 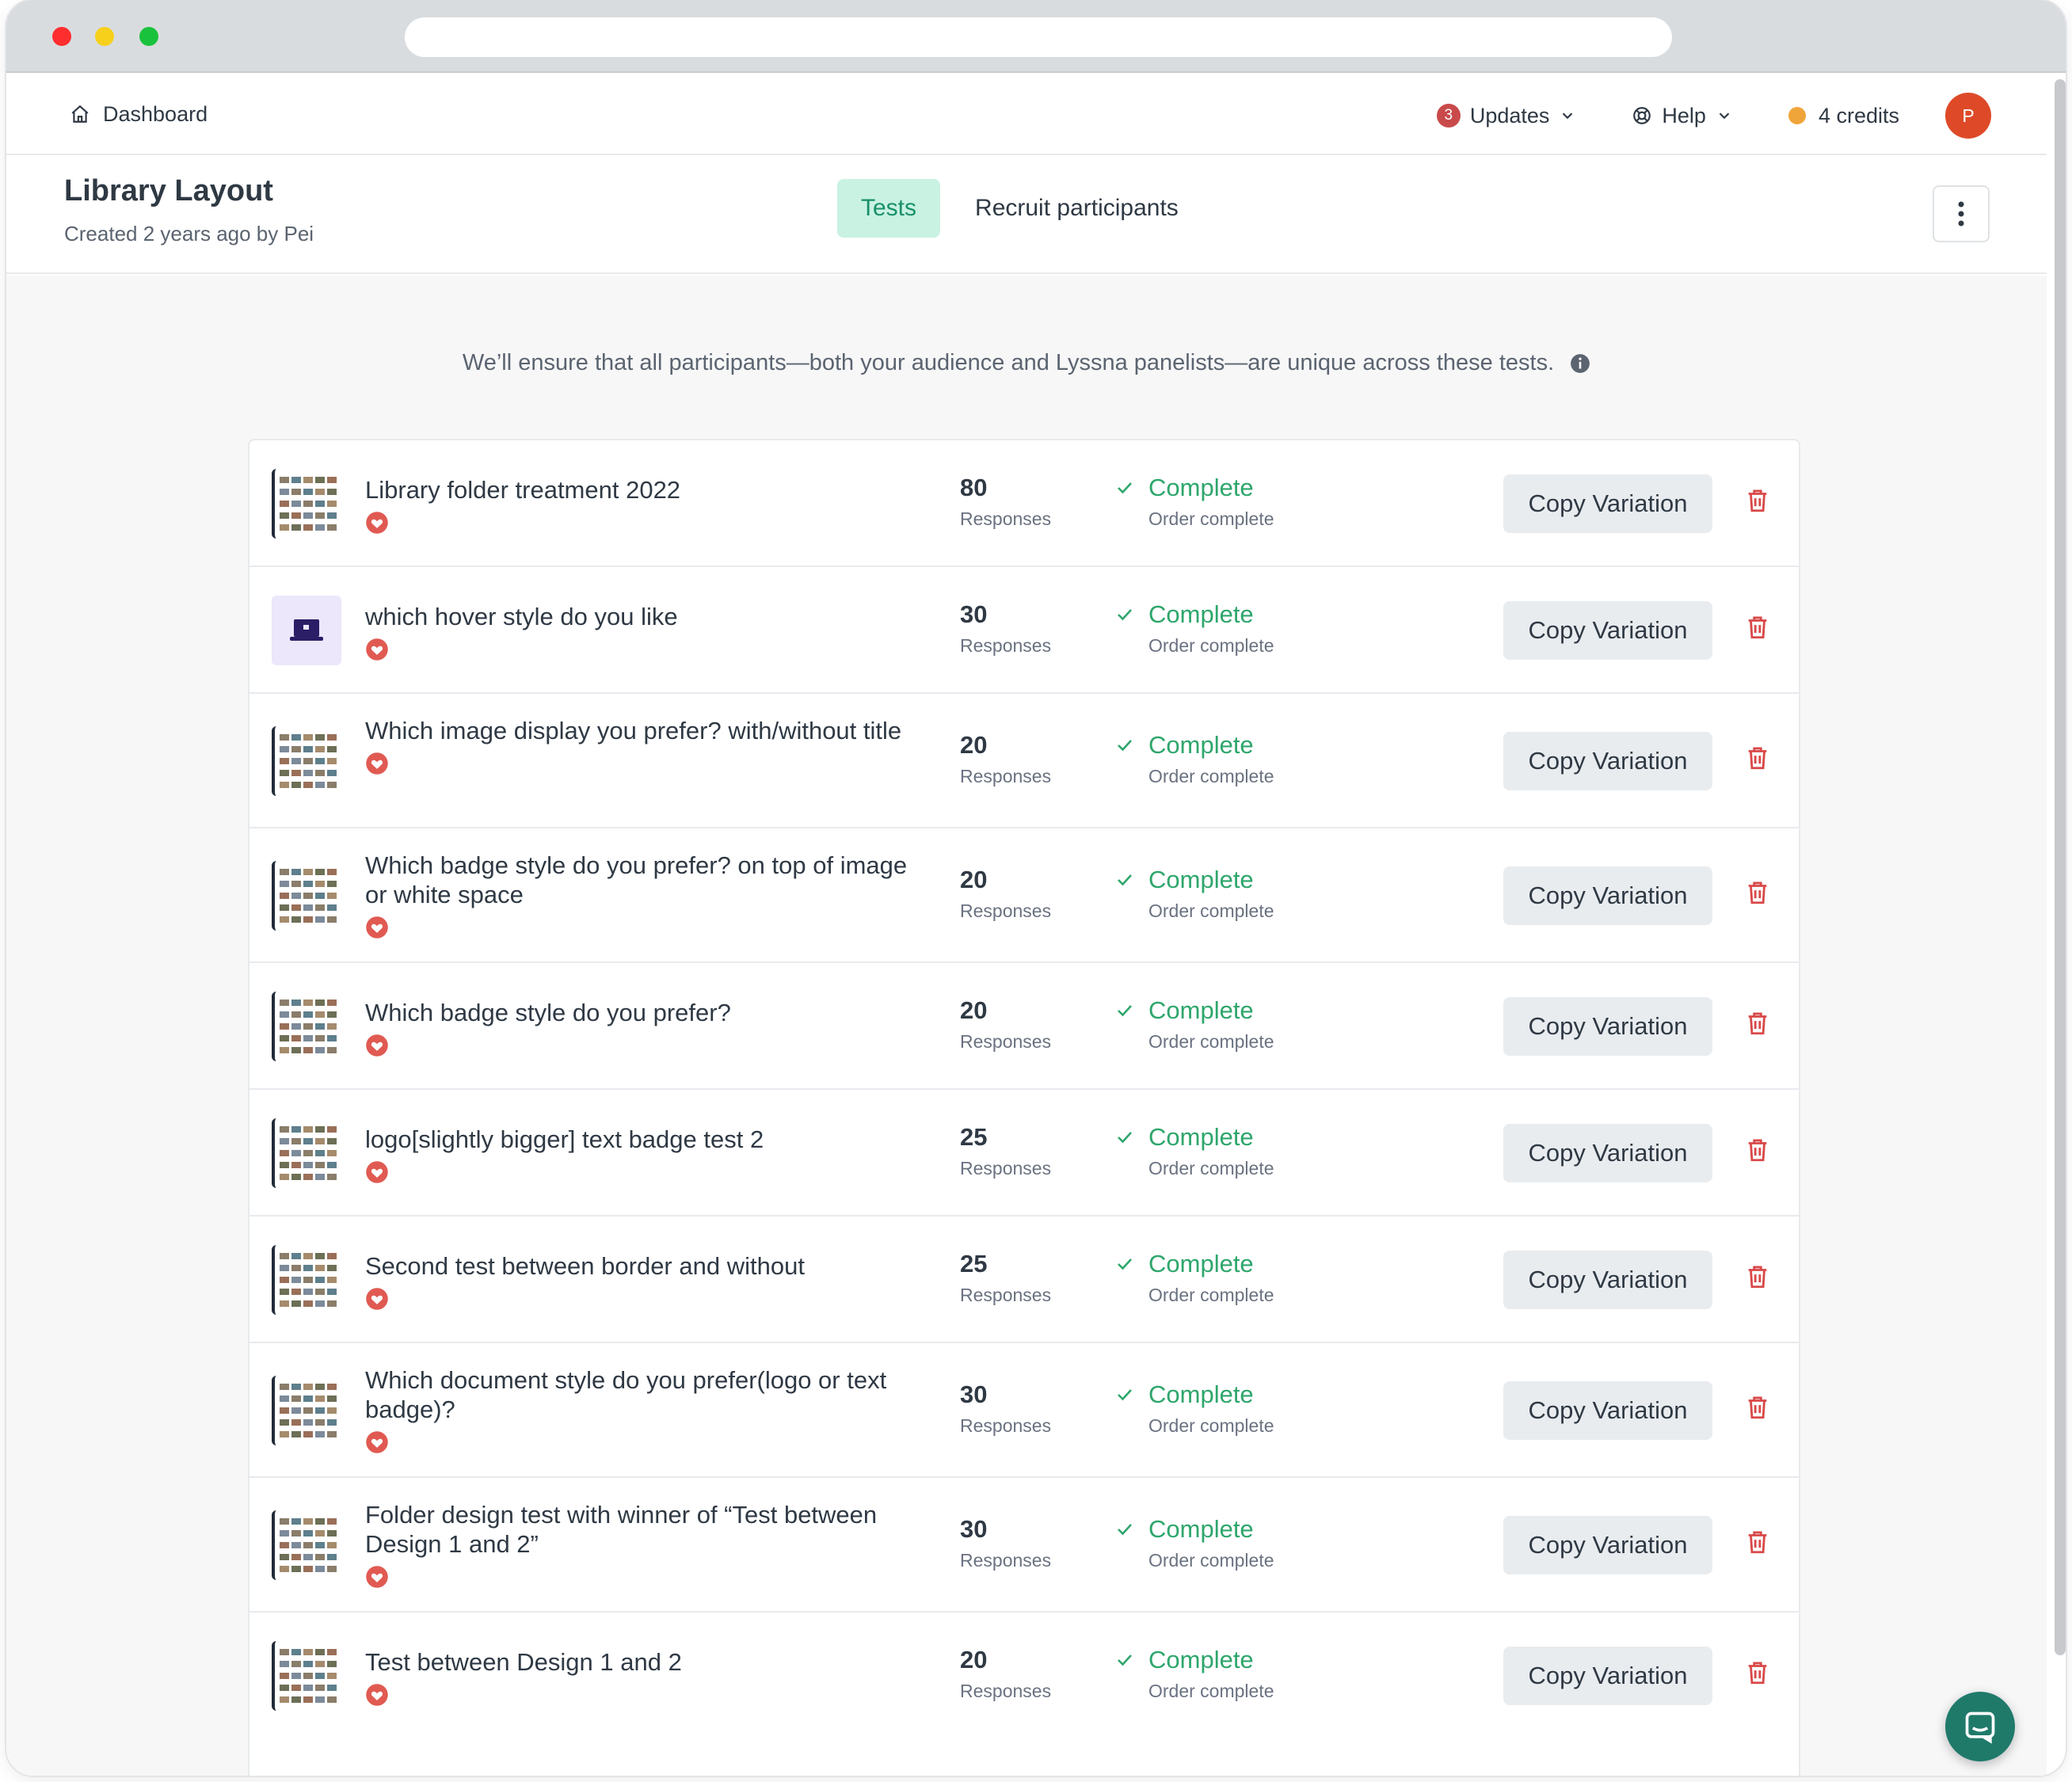 What do you see at coordinates (2060, 867) in the screenshot?
I see `scrollbar` at bounding box center [2060, 867].